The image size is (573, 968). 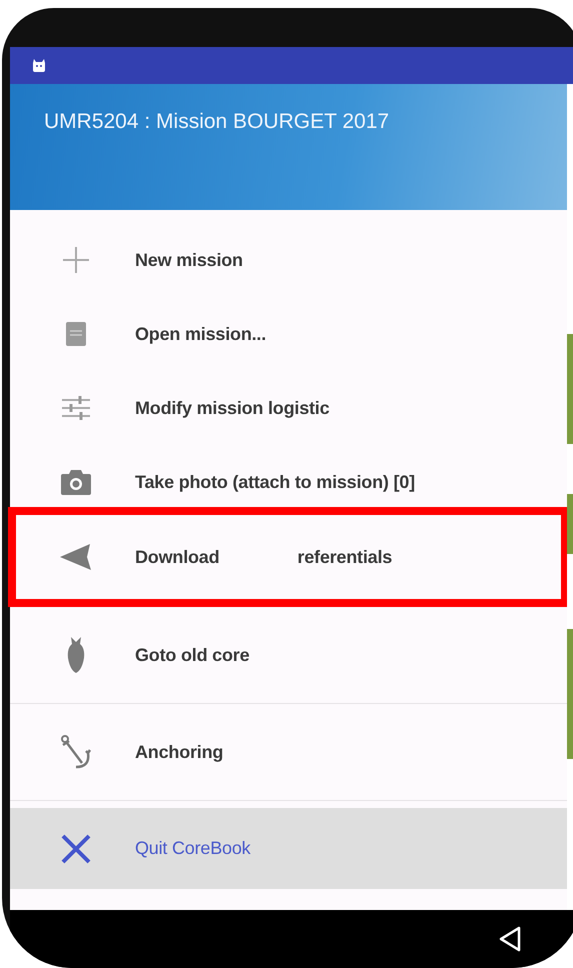 What do you see at coordinates (288, 260) in the screenshot?
I see `menu-item: New mission` at bounding box center [288, 260].